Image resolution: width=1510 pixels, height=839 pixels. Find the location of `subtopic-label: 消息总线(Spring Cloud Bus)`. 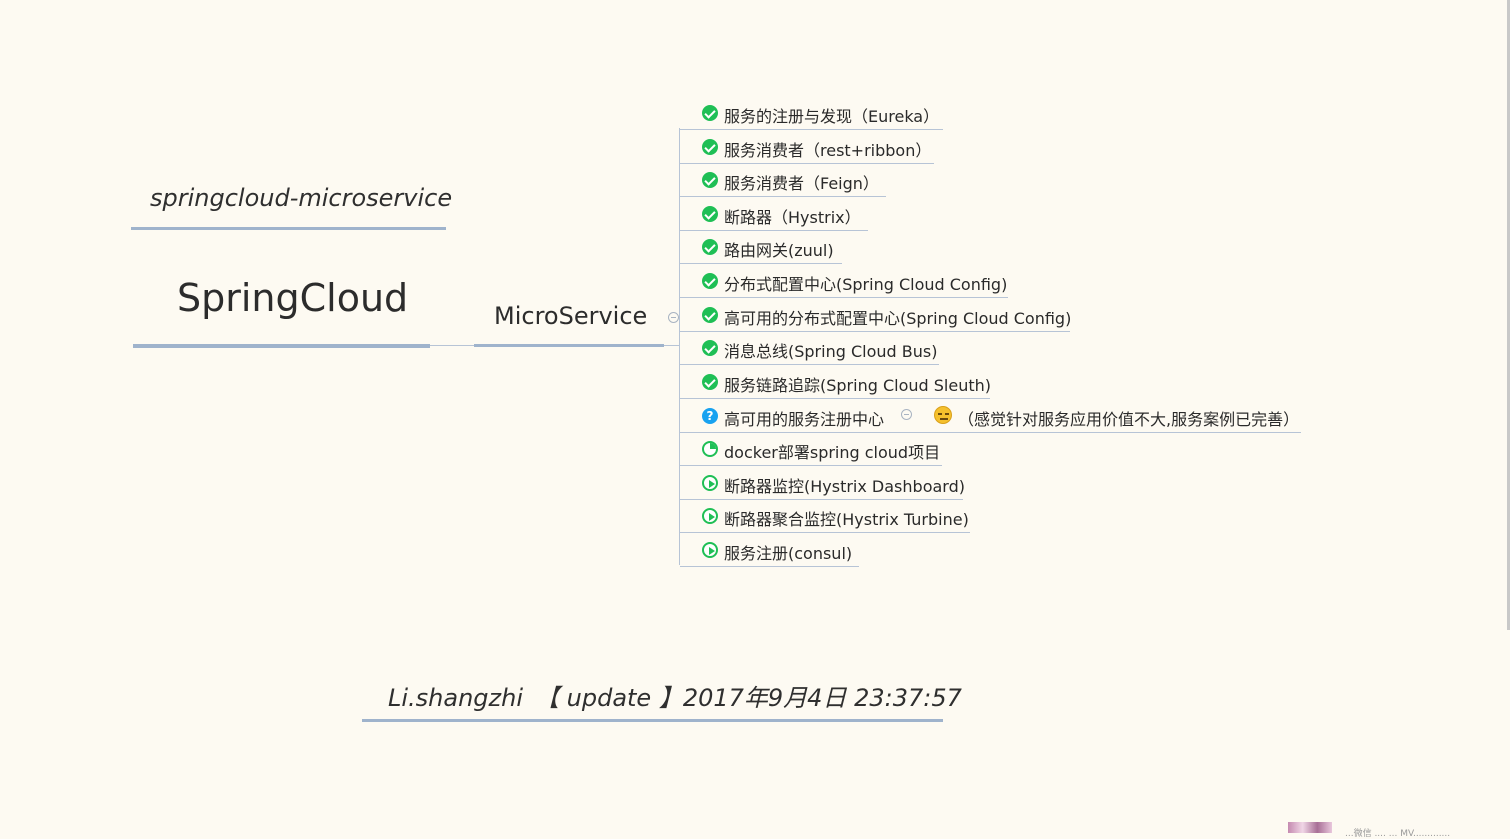

subtopic-label: 消息总线(Spring Cloud Bus) is located at coordinates (831, 351).